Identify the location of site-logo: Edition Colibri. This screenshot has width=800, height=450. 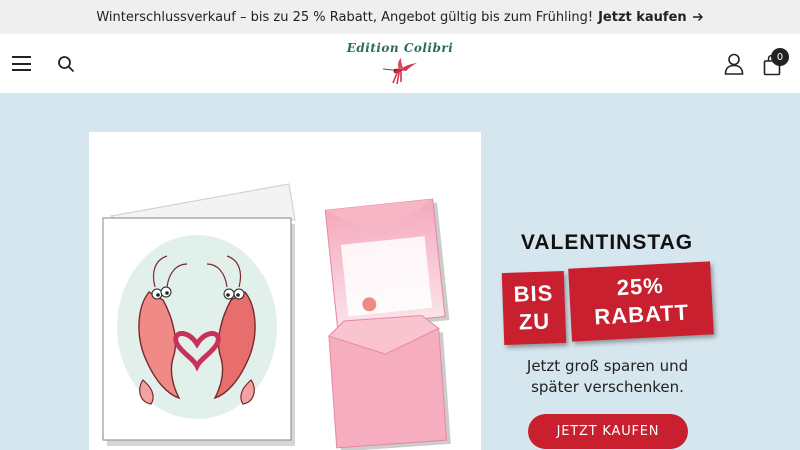
(400, 64).